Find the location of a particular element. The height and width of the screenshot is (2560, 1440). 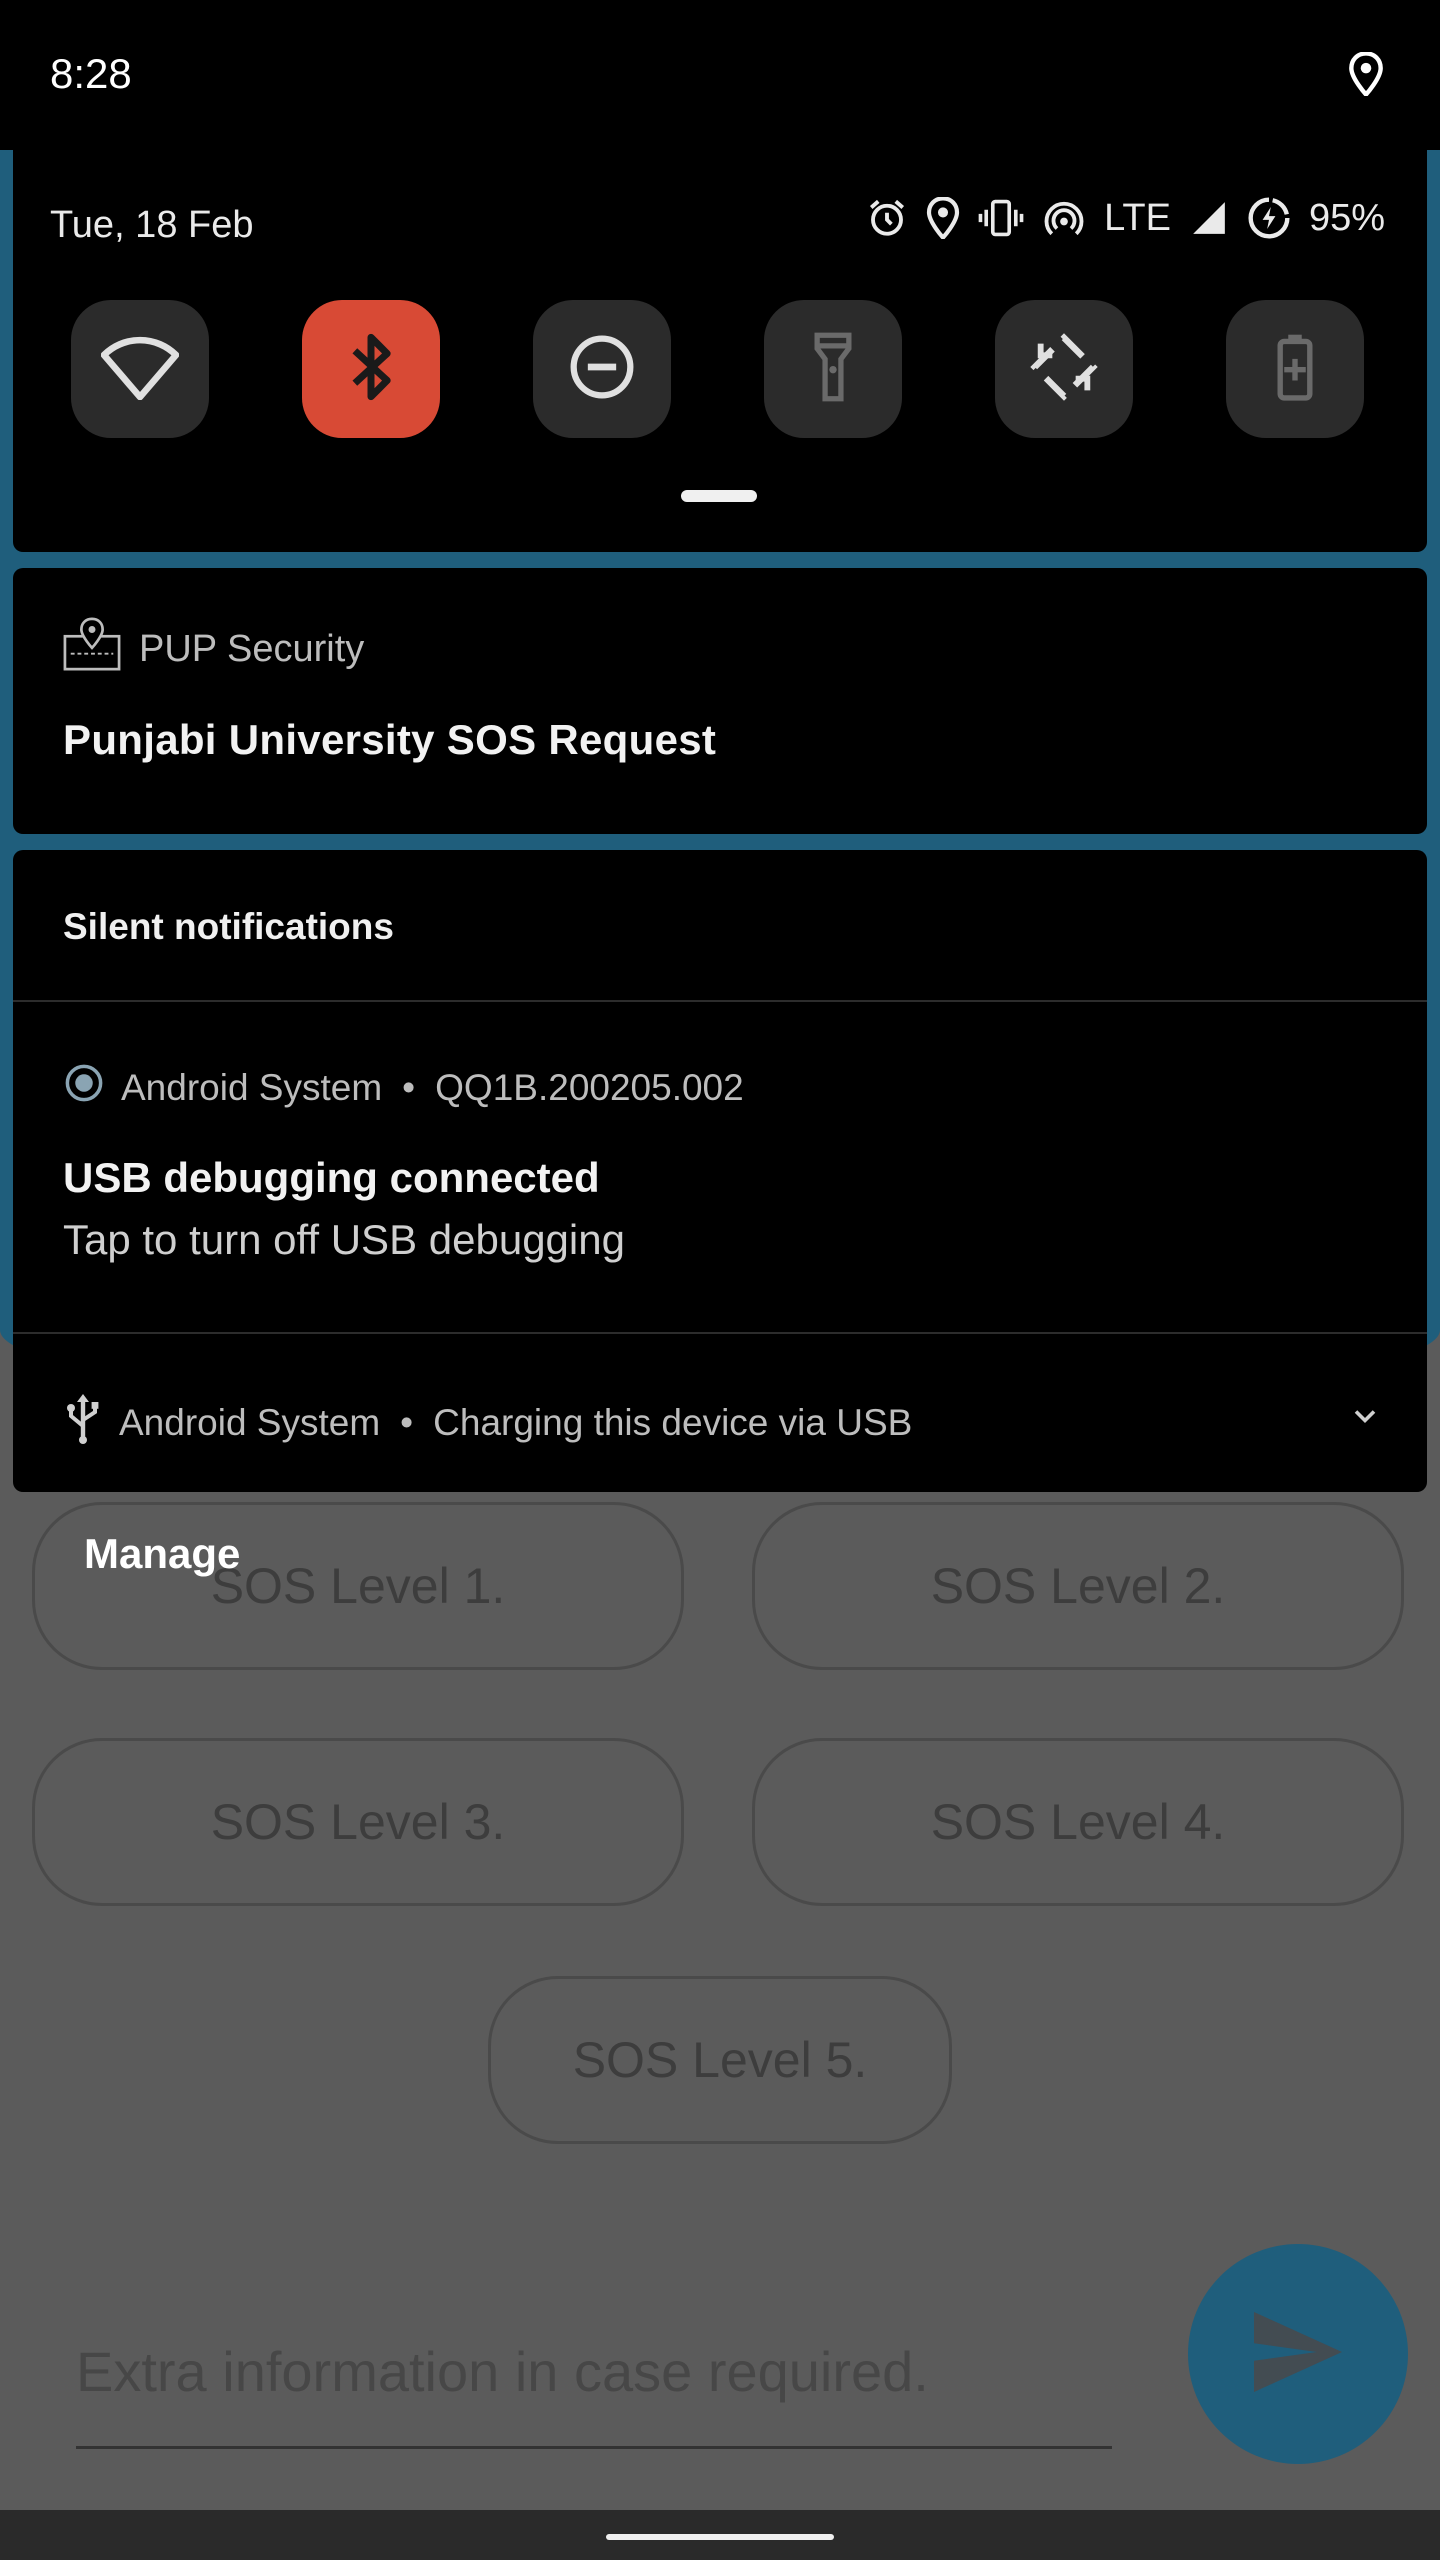

vibrate-icon is located at coordinates (1001, 218).